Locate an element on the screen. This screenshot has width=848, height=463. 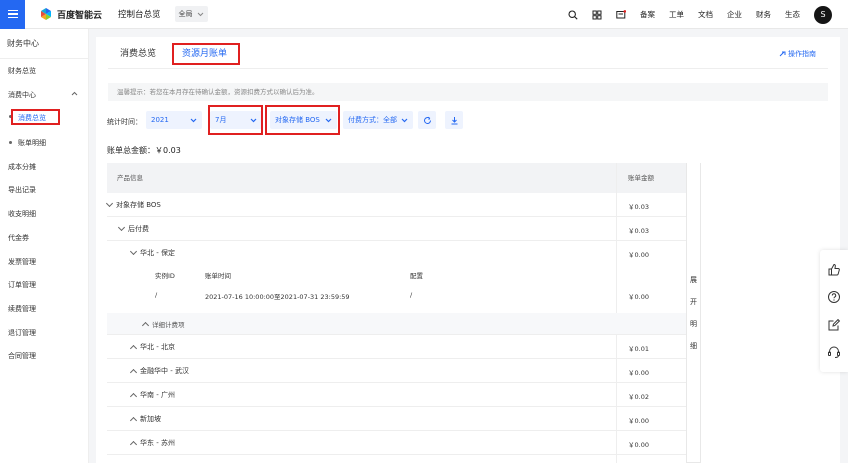
thumbs-up-icon is located at coordinates (834, 270).